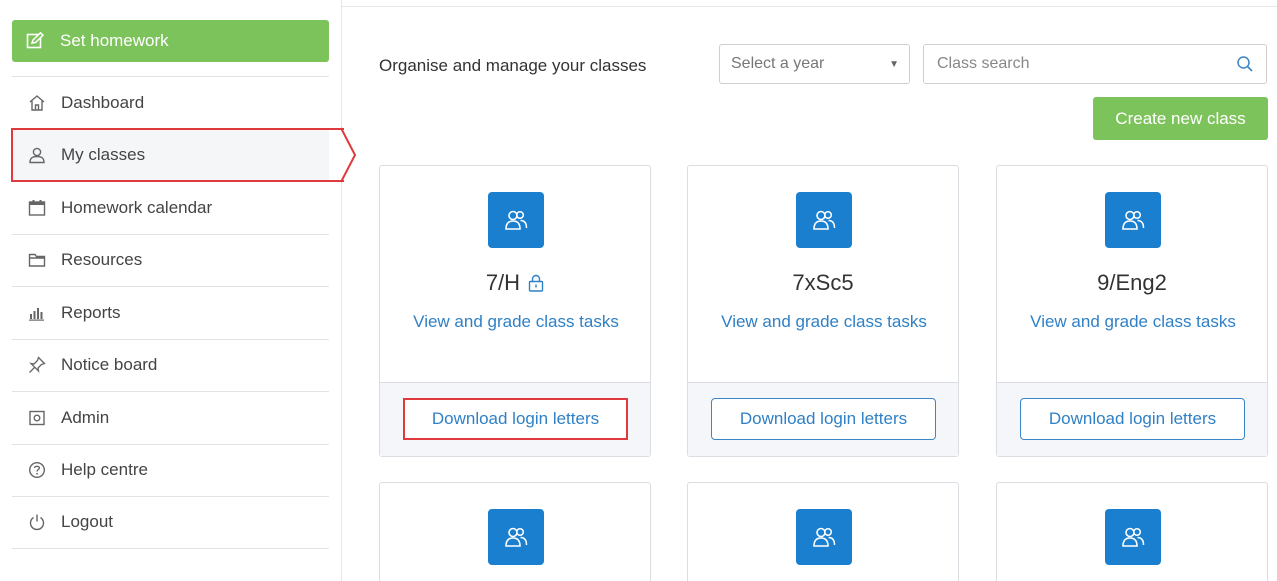 This screenshot has width=1277, height=581. What do you see at coordinates (348, 155) in the screenshot?
I see `highlight-arrow-icon` at bounding box center [348, 155].